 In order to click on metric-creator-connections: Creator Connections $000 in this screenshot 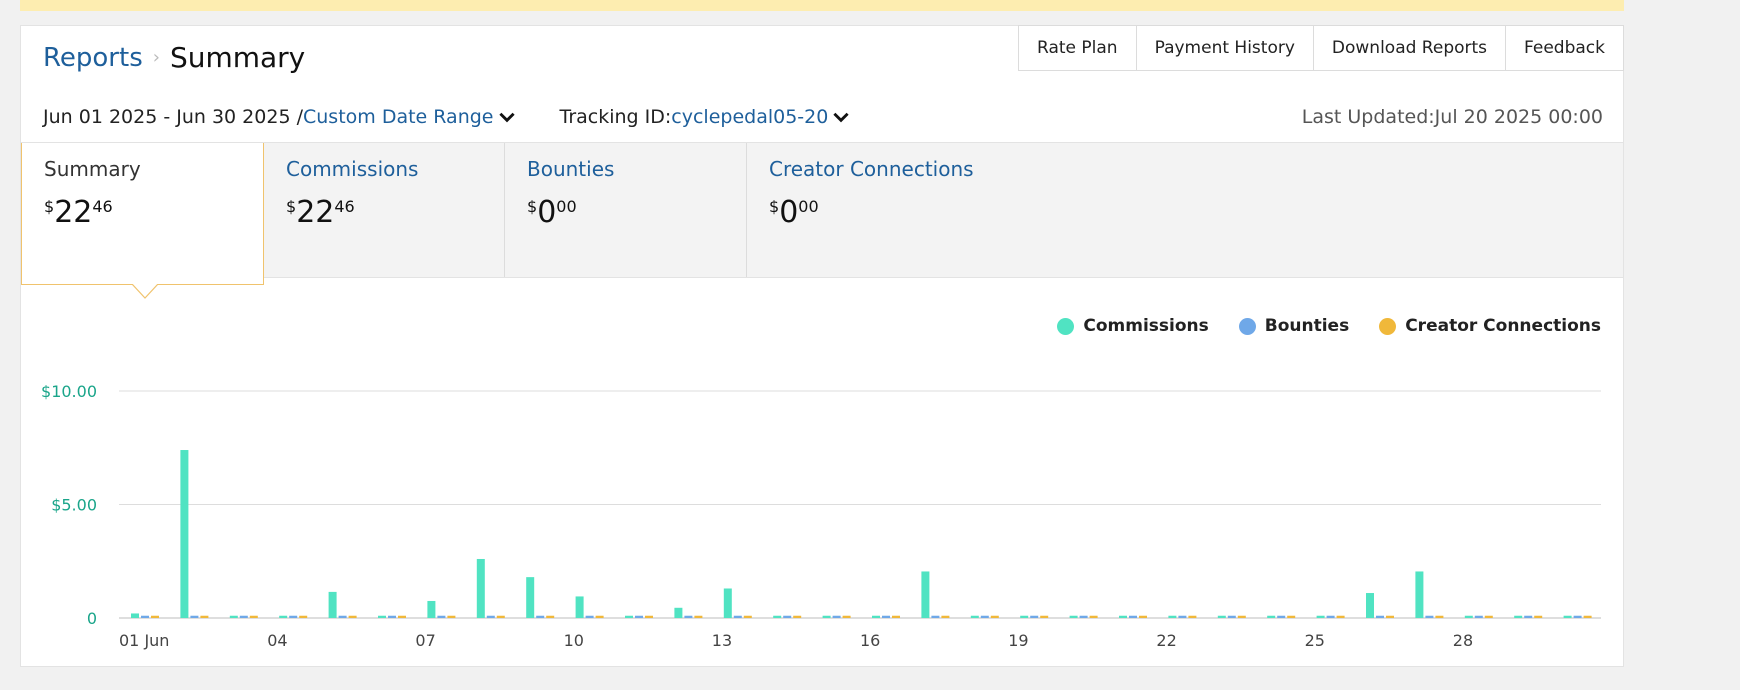, I will do `click(897, 210)`.